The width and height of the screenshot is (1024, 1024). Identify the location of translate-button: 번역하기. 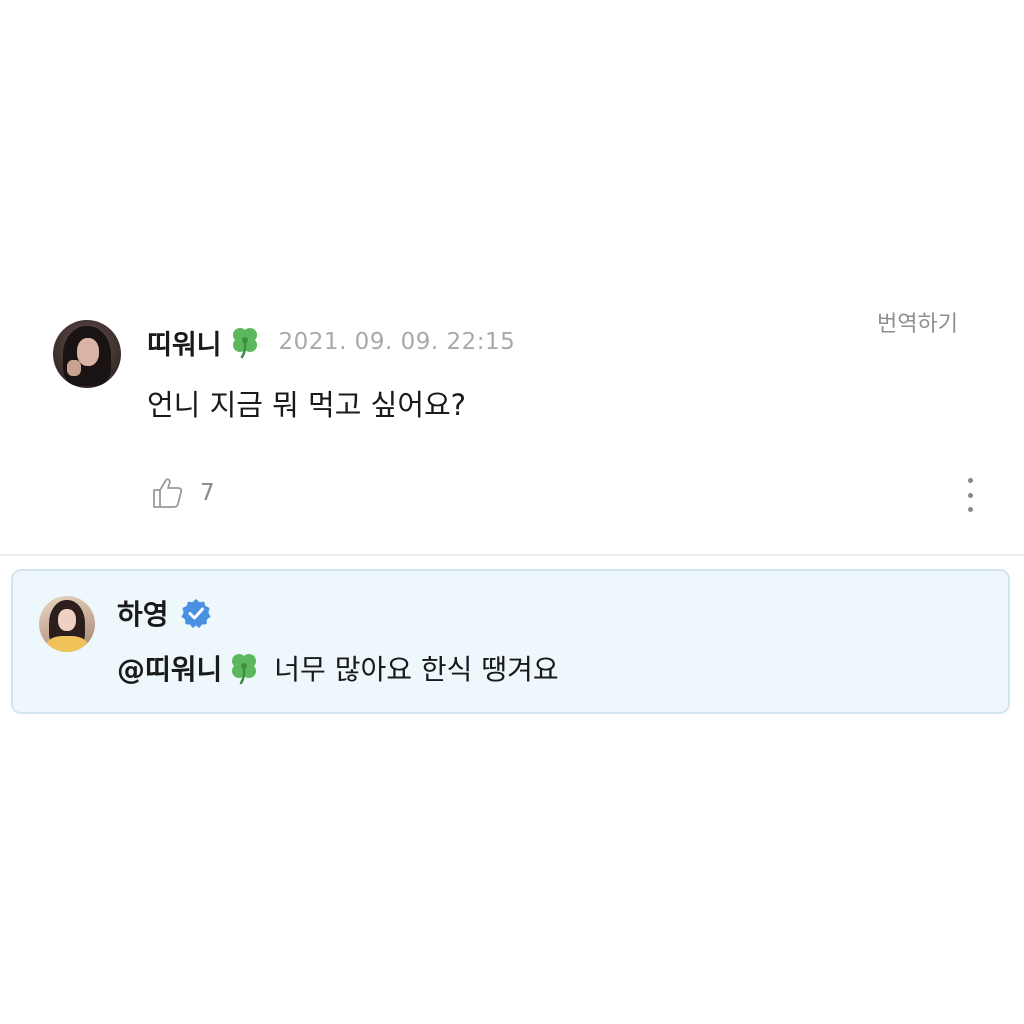
(917, 322).